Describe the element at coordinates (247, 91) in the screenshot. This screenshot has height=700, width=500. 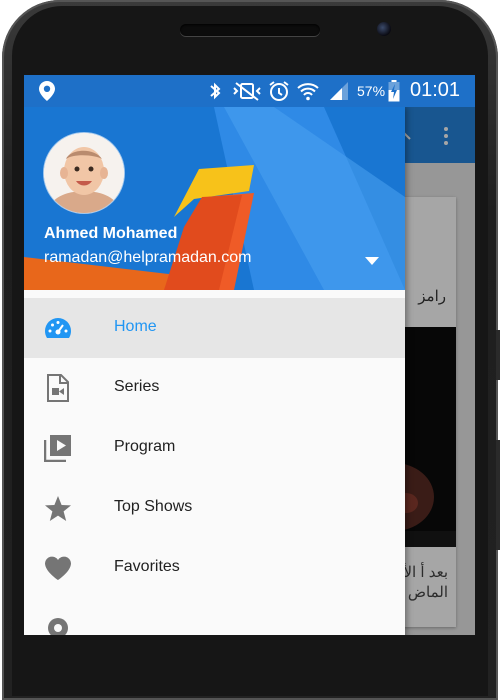
I see `vibrate-icon` at that location.